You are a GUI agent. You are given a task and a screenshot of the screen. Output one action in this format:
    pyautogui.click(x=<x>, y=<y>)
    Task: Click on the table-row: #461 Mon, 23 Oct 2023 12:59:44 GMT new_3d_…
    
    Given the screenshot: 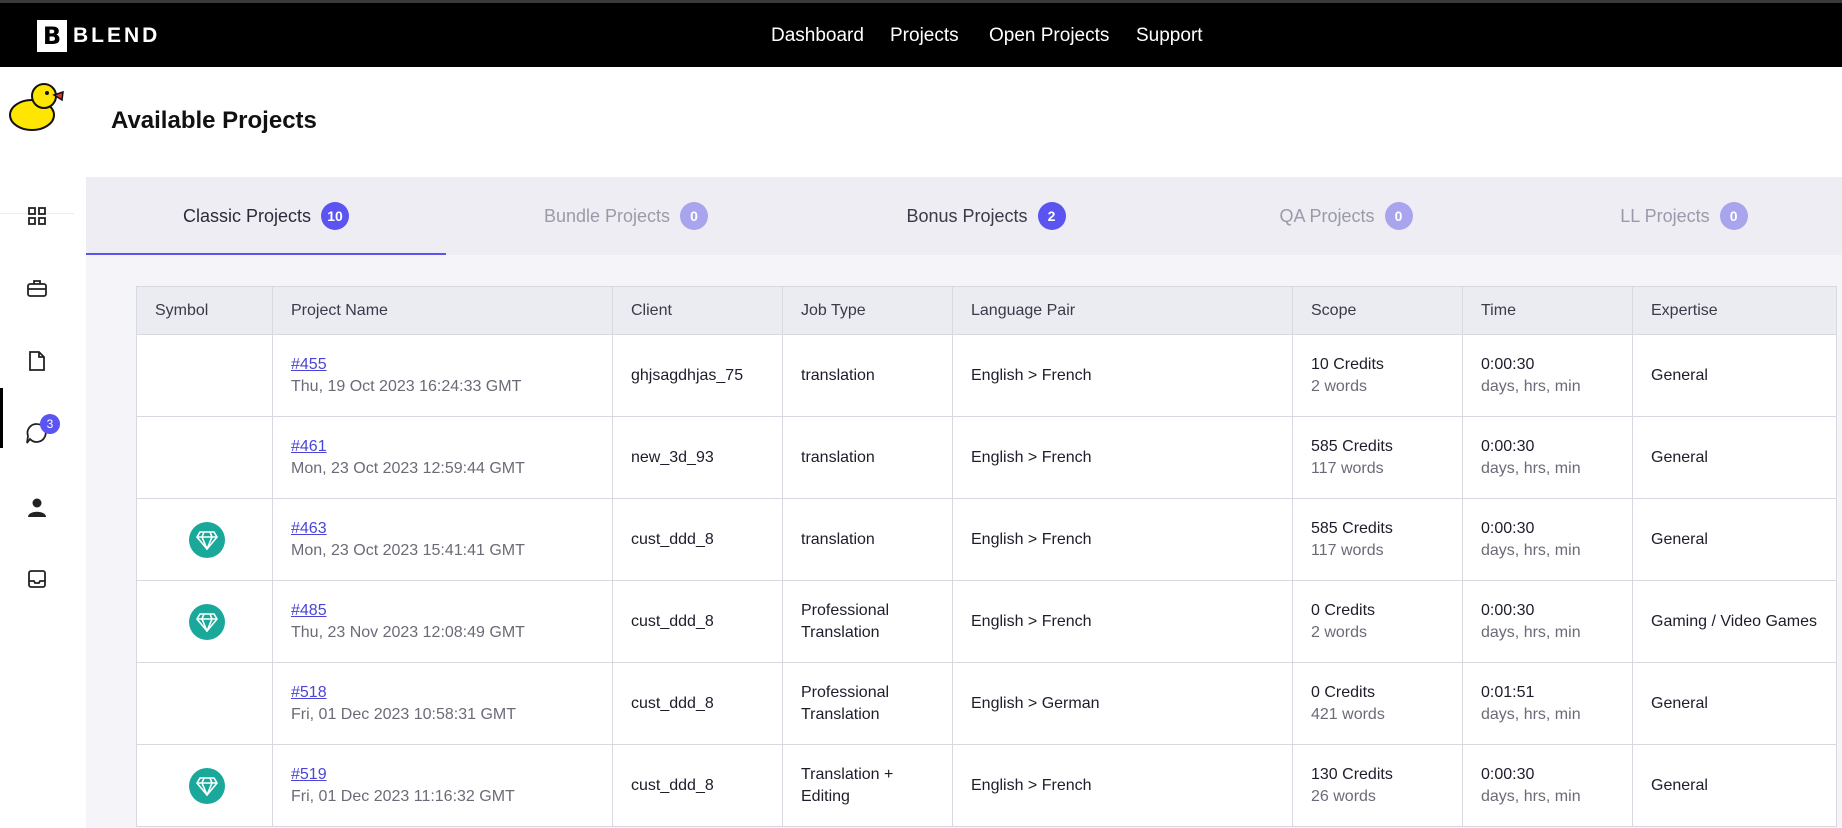 What is the action you would take?
    pyautogui.click(x=986, y=457)
    